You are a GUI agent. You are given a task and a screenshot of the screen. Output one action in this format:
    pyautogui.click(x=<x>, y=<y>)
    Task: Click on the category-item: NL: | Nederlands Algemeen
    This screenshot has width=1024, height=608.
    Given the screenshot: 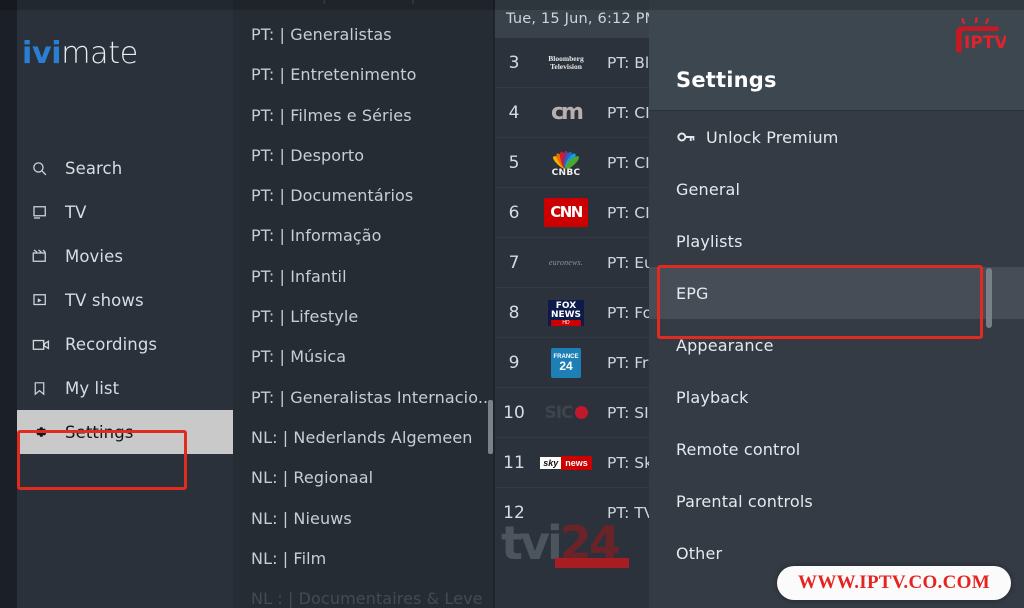 What is the action you would take?
    pyautogui.click(x=364, y=437)
    